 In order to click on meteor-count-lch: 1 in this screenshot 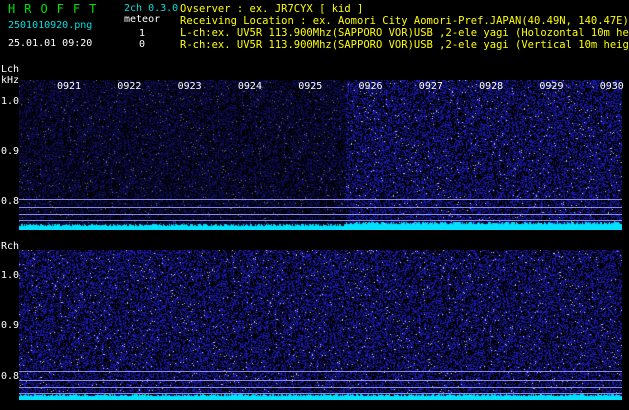, I will do `click(142, 33)`.